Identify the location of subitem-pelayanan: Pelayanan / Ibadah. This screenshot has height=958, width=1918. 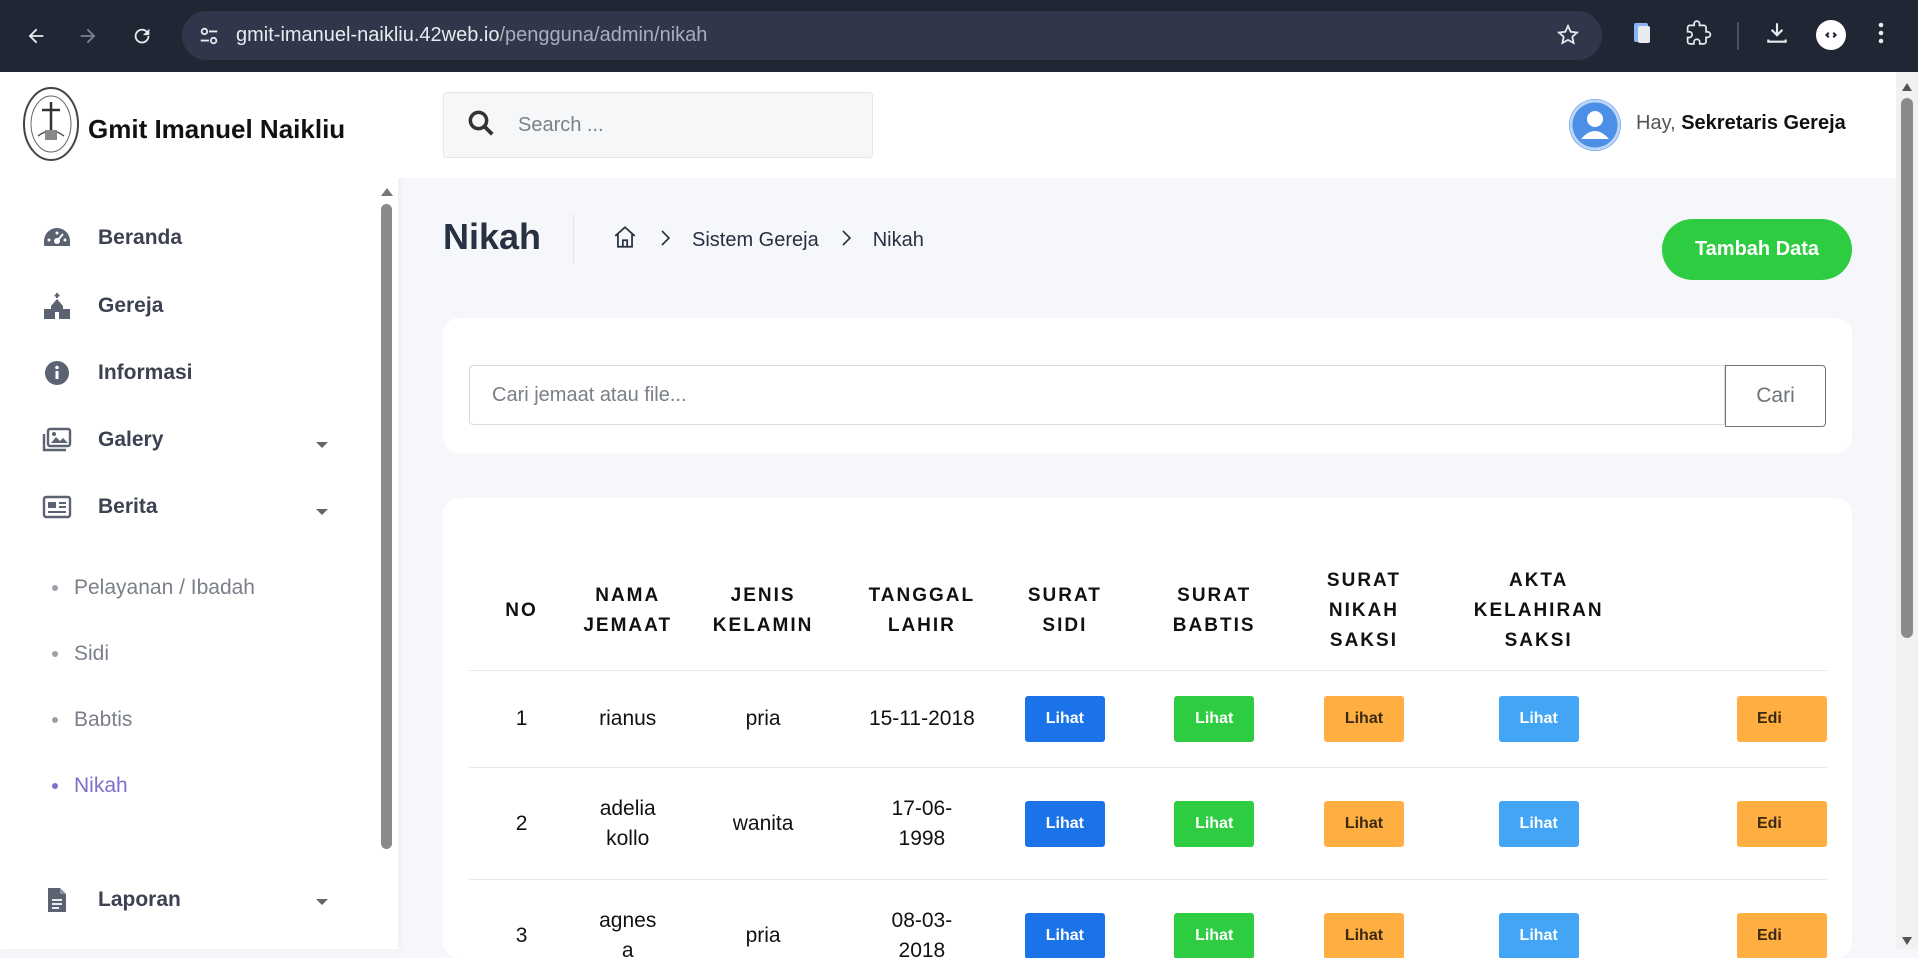
(153, 588).